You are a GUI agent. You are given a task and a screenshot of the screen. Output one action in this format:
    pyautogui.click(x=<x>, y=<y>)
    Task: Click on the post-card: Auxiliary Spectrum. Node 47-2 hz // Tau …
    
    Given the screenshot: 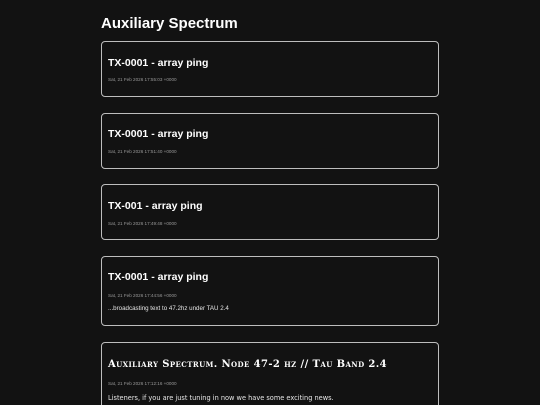 What is the action you would take?
    pyautogui.click(x=270, y=373)
    